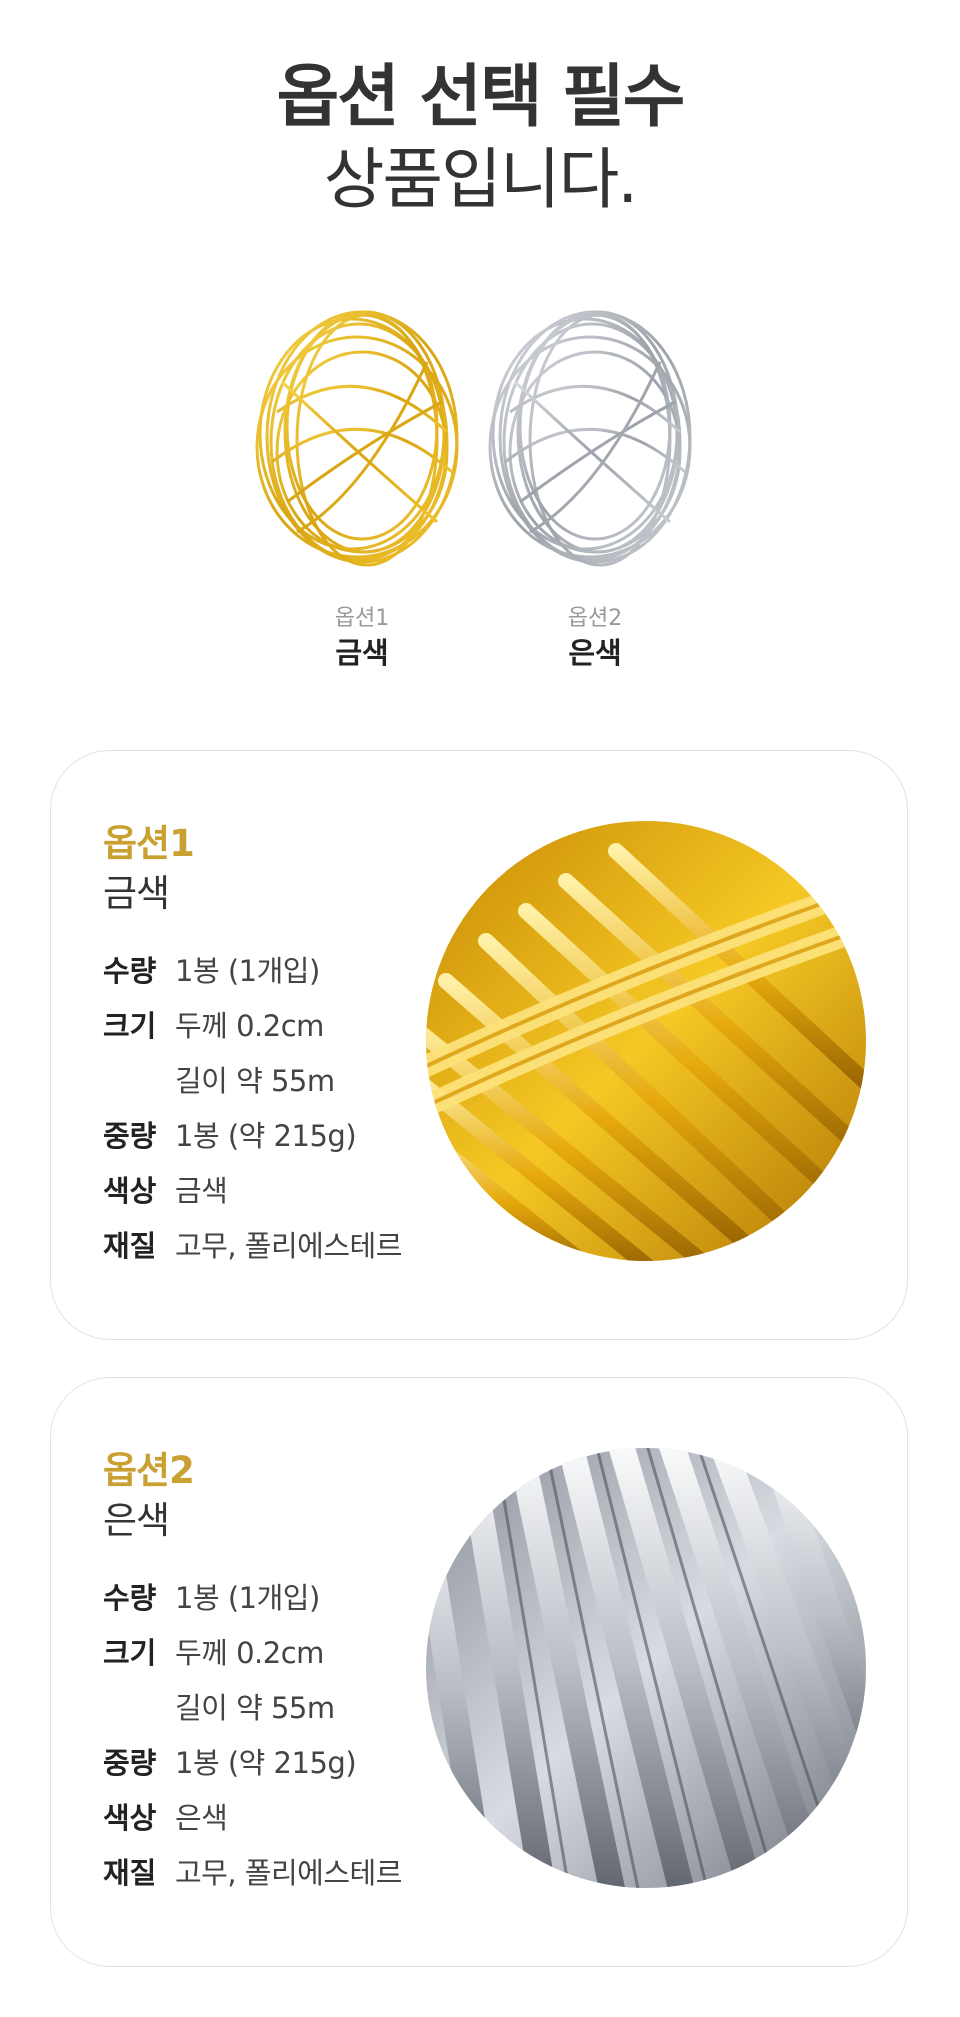  What do you see at coordinates (362, 653) in the screenshot?
I see `thumbnail-name: 금색` at bounding box center [362, 653].